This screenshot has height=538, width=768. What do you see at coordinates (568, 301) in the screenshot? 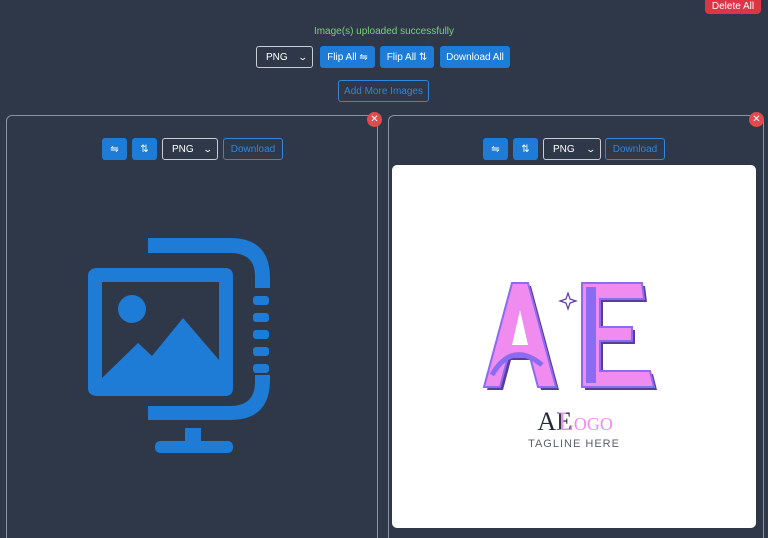
I see `sparkle-icon` at bounding box center [568, 301].